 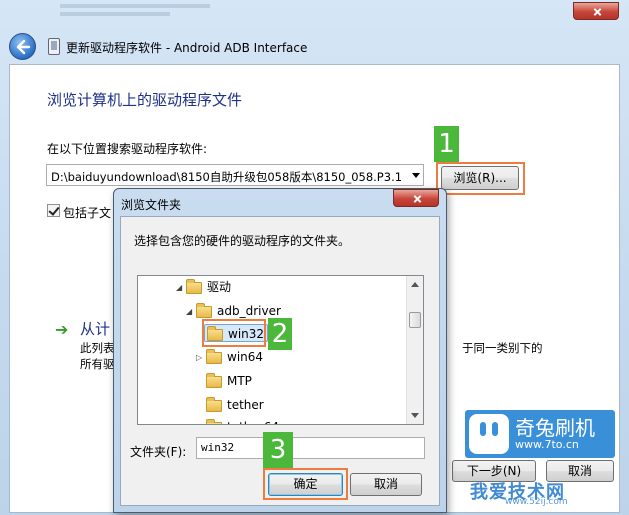 I want to click on folder-field-label: 文件夹(F):, so click(x=158, y=452).